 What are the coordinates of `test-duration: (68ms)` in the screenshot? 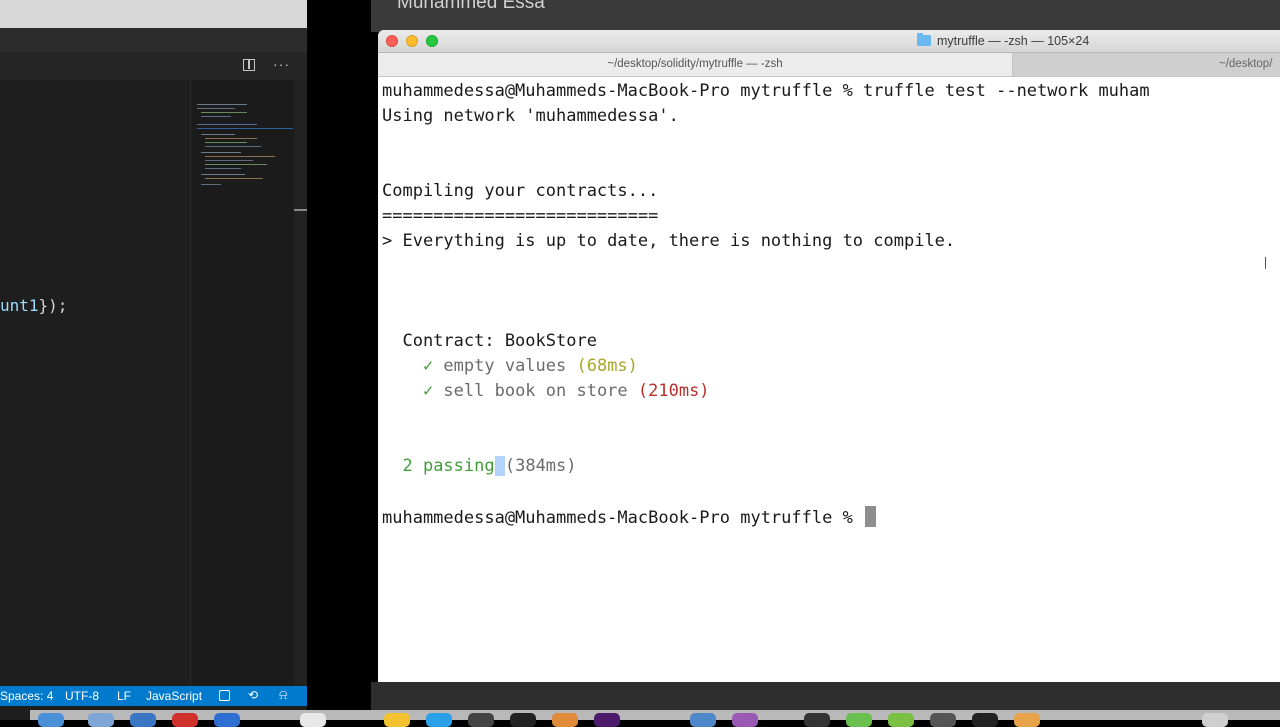 It's located at (607, 366).